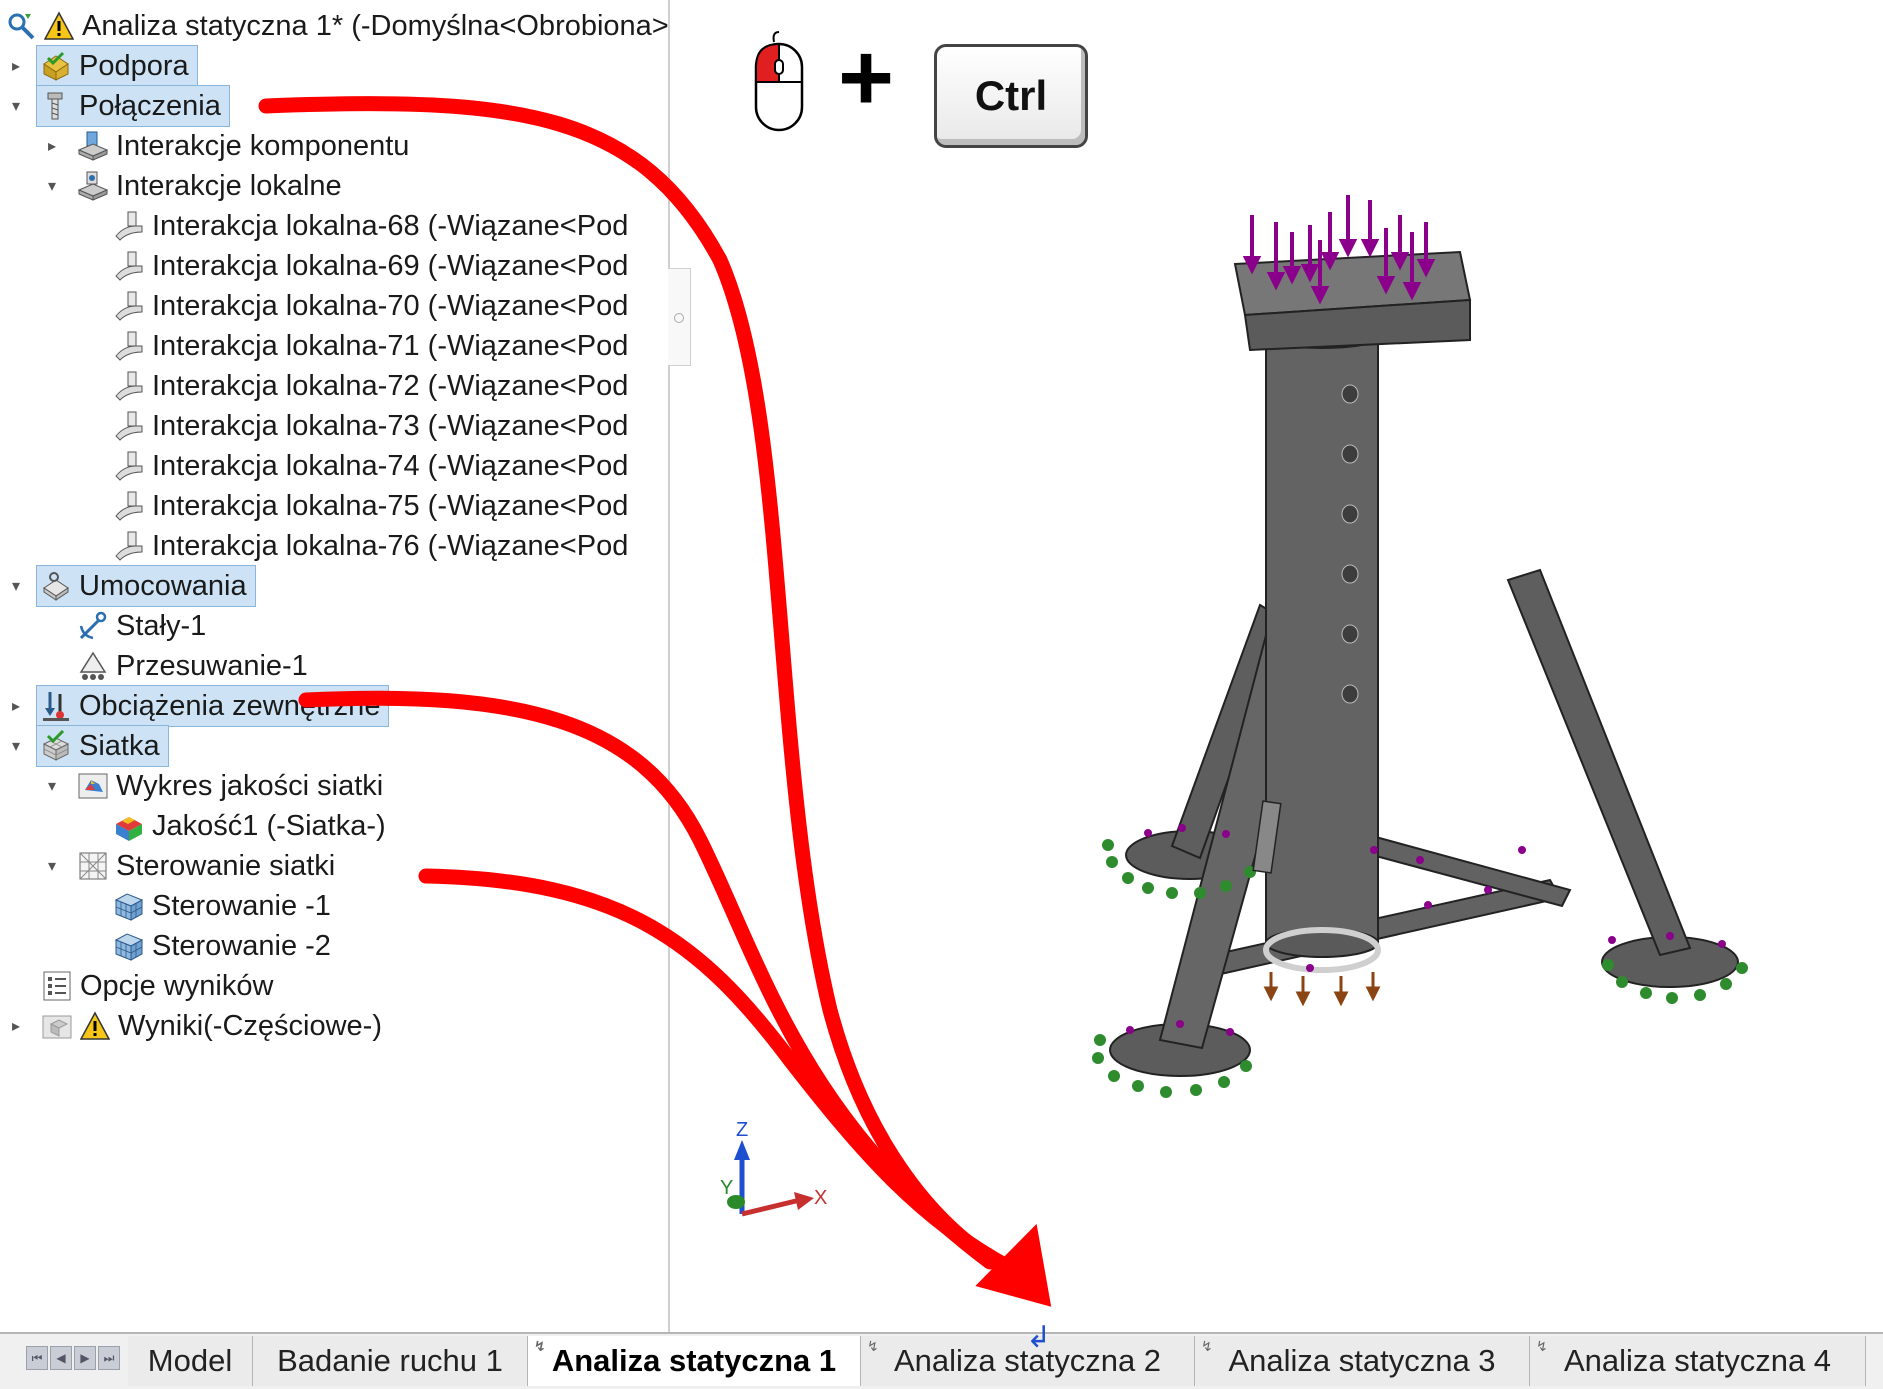 This screenshot has height=1389, width=1883. Describe the element at coordinates (269, 826) in the screenshot. I see `tree-item-label: Jakość1 (-Siatka-)` at that location.